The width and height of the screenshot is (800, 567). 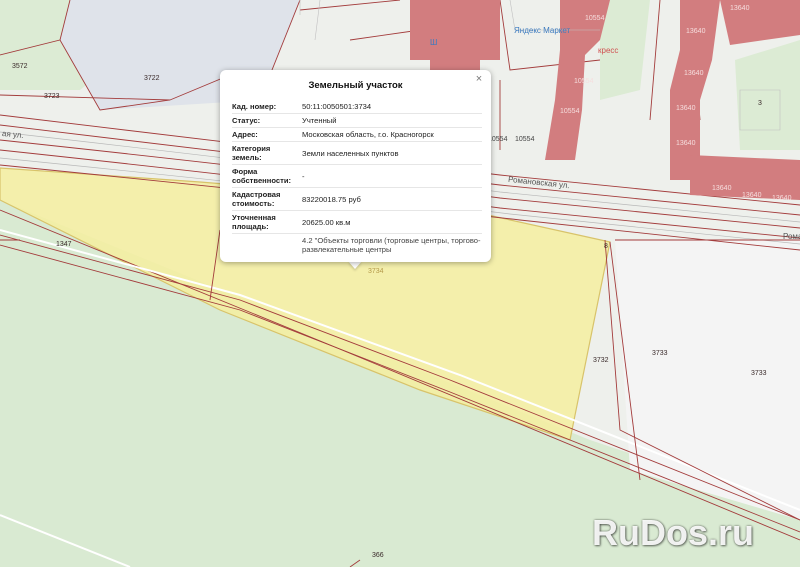 I want to click on popup-tail, so click(x=355, y=265).